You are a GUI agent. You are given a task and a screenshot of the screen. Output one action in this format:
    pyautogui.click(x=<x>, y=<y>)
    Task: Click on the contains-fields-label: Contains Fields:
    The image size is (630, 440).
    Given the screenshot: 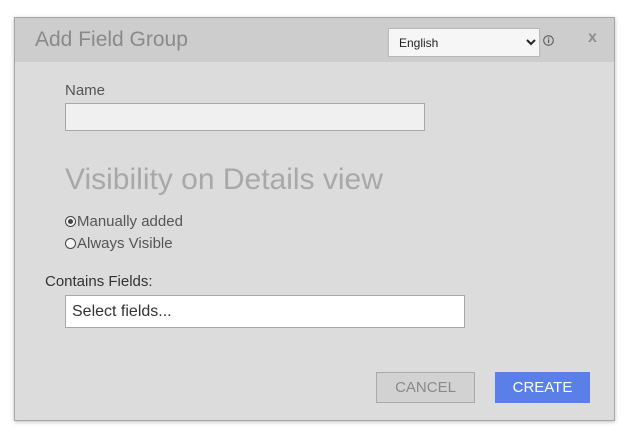 What is the action you would take?
    pyautogui.click(x=99, y=281)
    